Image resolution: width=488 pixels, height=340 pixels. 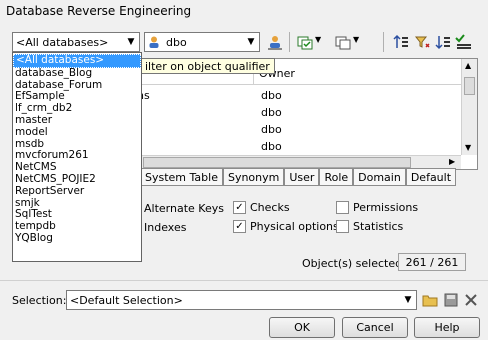 I want to click on check-all-icon, so click(x=464, y=42).